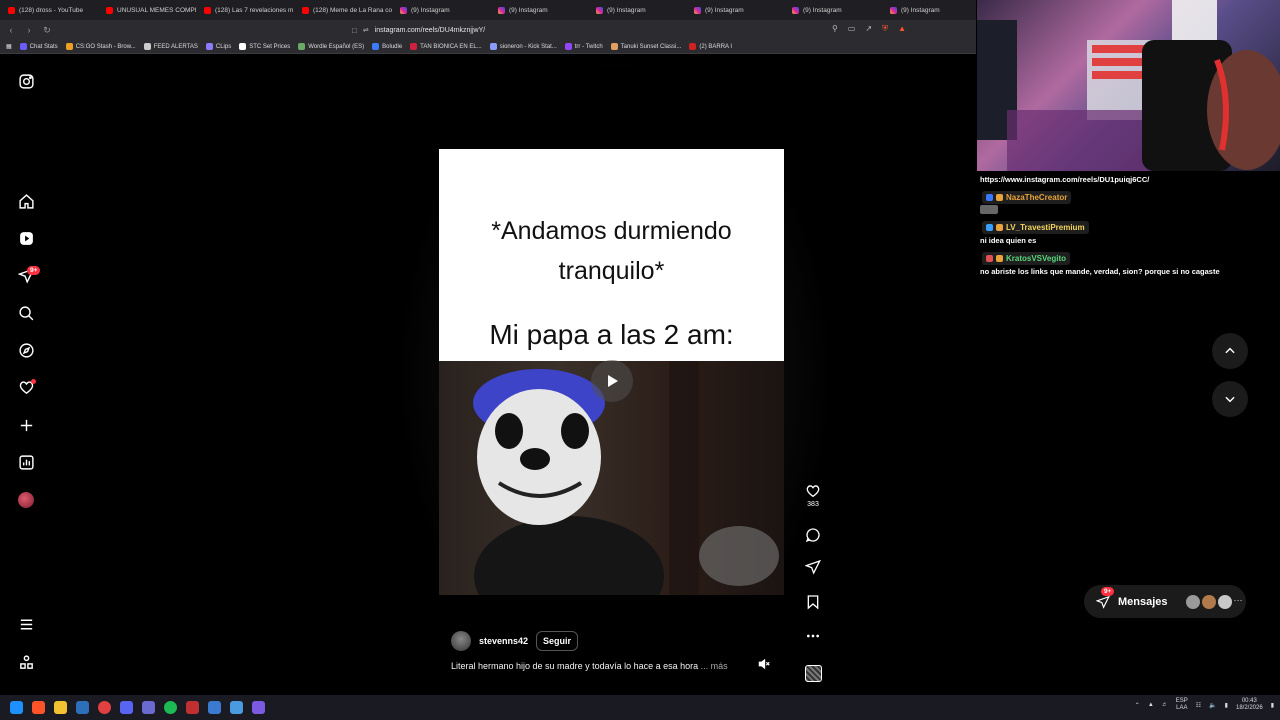  I want to click on previous-reel-button, so click(1230, 351).